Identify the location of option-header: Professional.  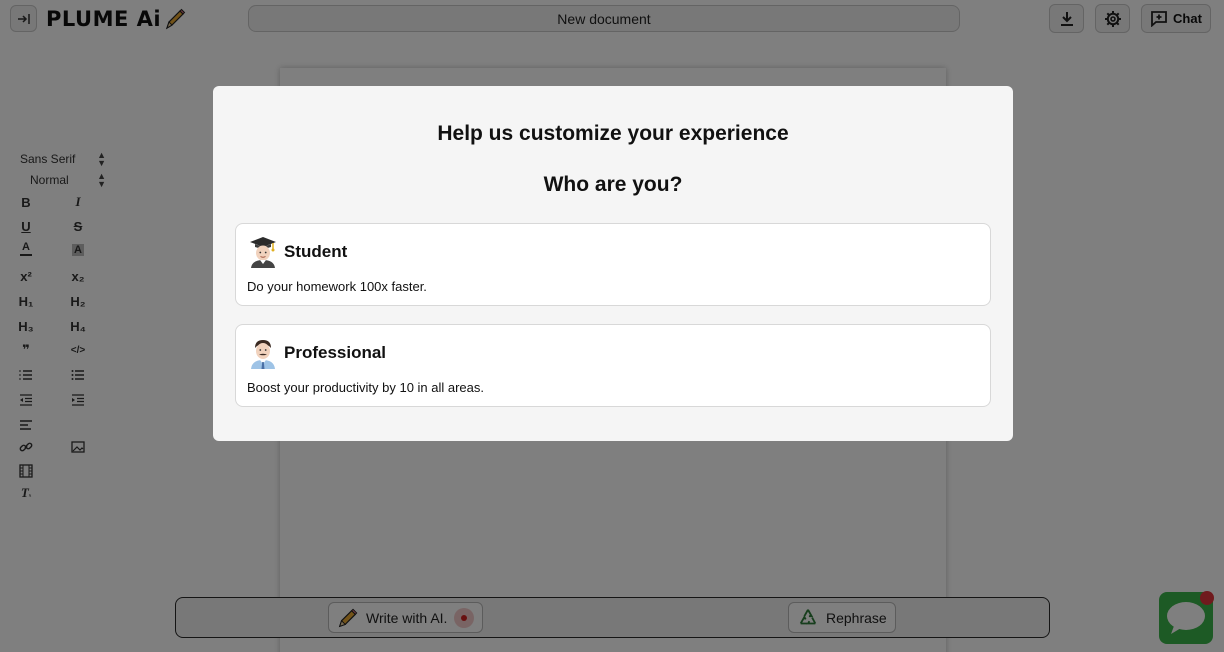
(317, 353).